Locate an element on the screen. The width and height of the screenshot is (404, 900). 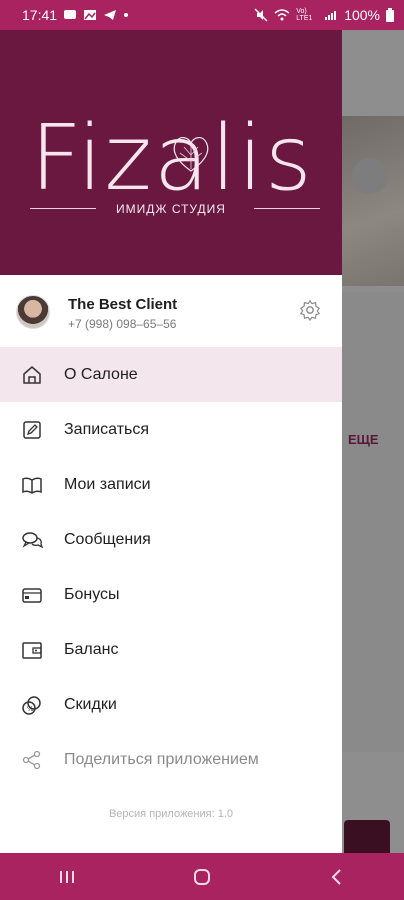
status-time: 17:41 is located at coordinates (40, 15).